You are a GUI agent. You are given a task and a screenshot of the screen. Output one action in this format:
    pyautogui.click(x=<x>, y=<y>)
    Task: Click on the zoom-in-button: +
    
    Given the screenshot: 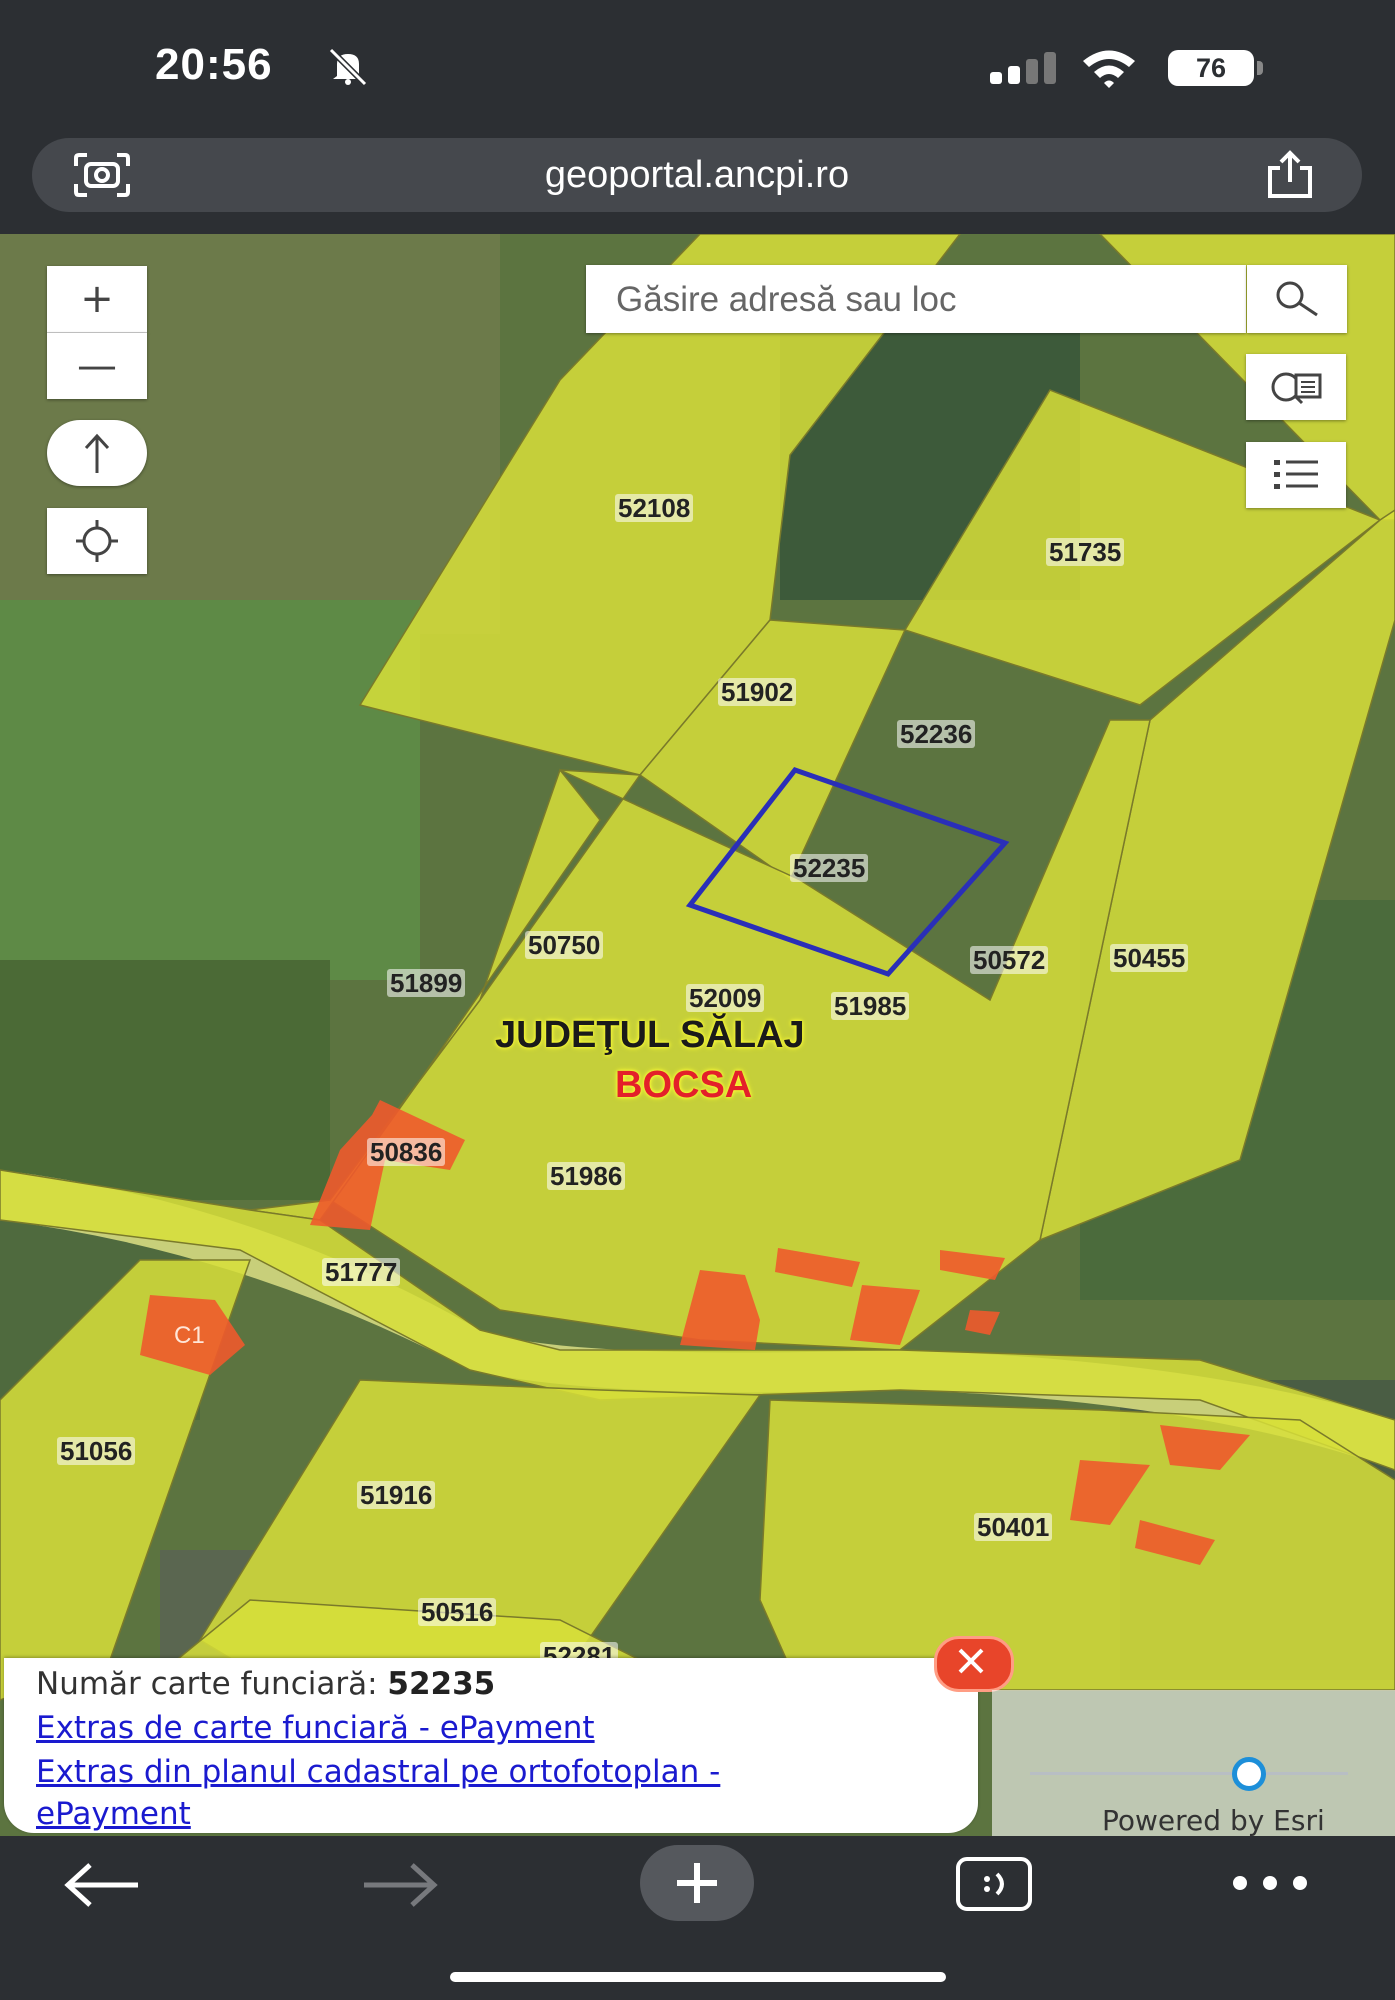 What is the action you would take?
    pyautogui.click(x=97, y=299)
    